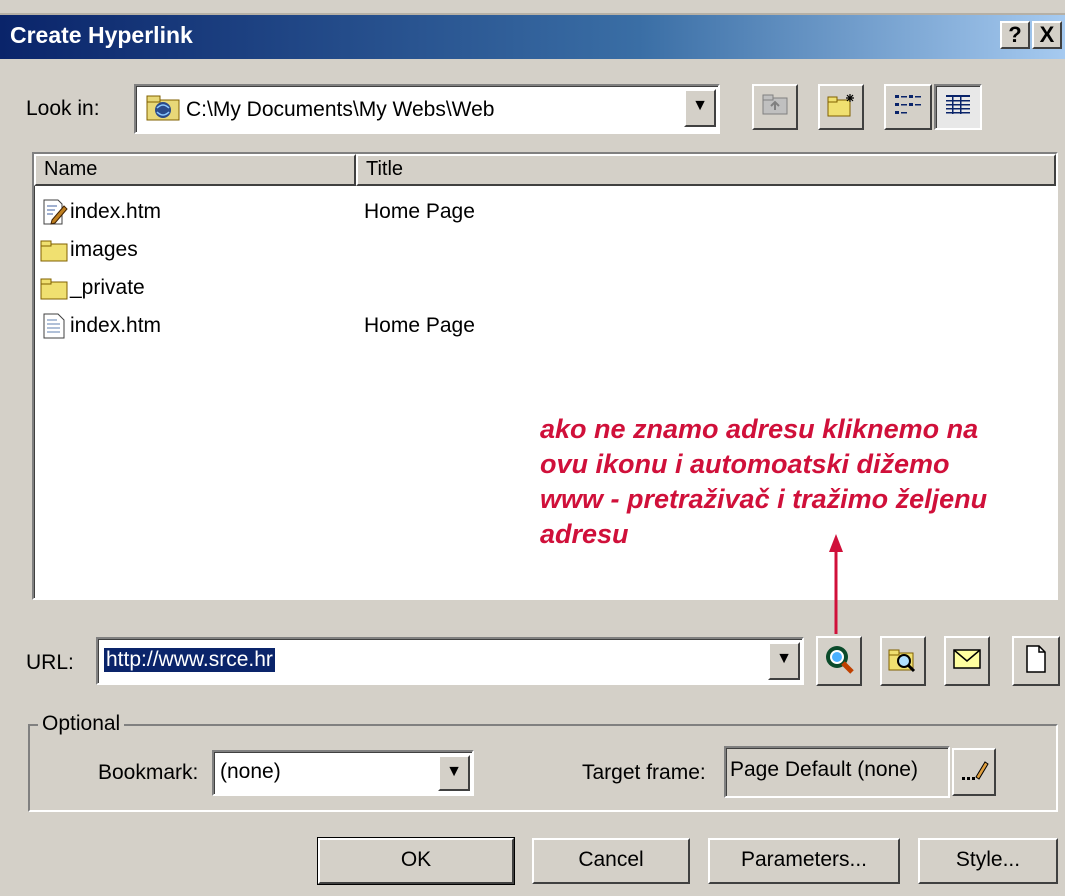 The image size is (1065, 896). What do you see at coordinates (584, 534) in the screenshot?
I see `annotation-line: adresu` at bounding box center [584, 534].